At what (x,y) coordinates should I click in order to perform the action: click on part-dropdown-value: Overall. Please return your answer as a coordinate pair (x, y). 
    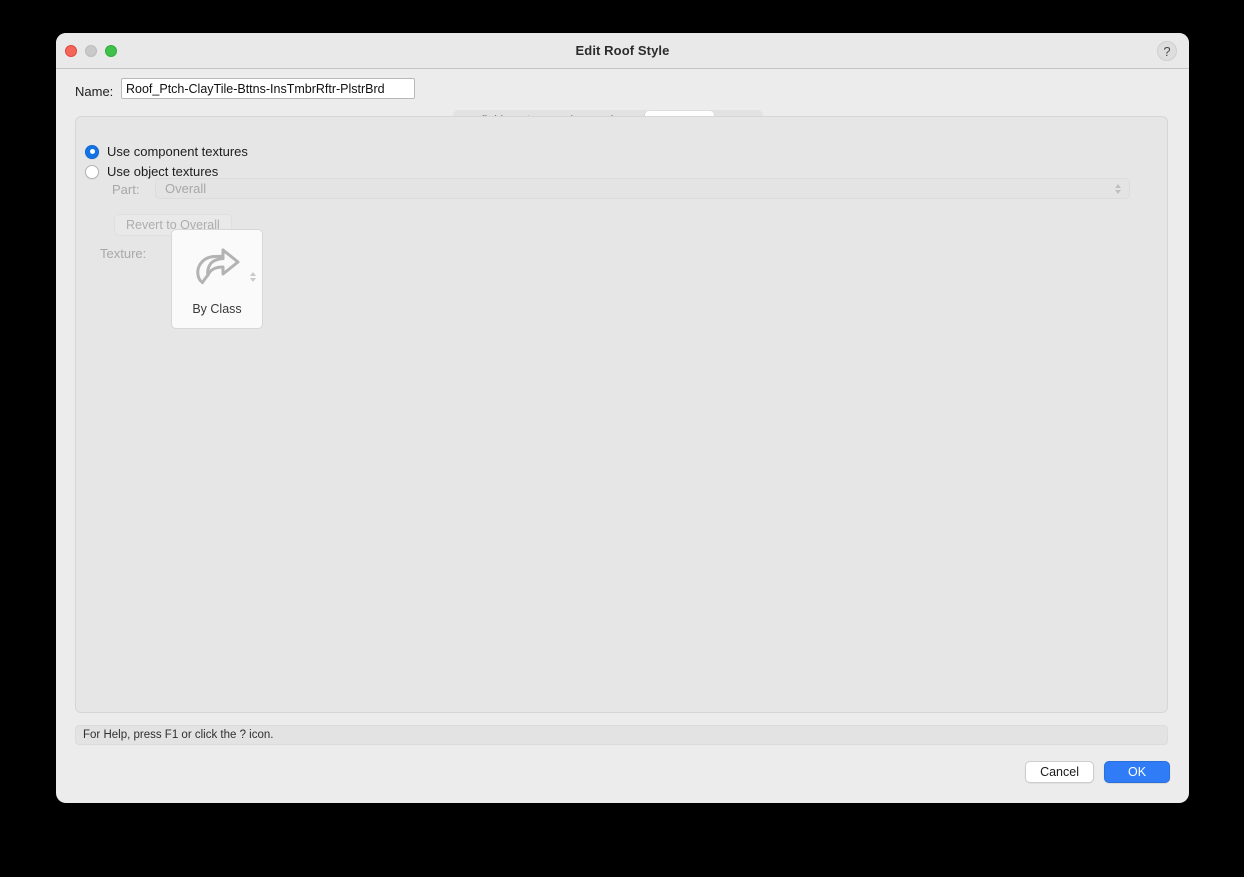
    Looking at the image, I should click on (186, 188).